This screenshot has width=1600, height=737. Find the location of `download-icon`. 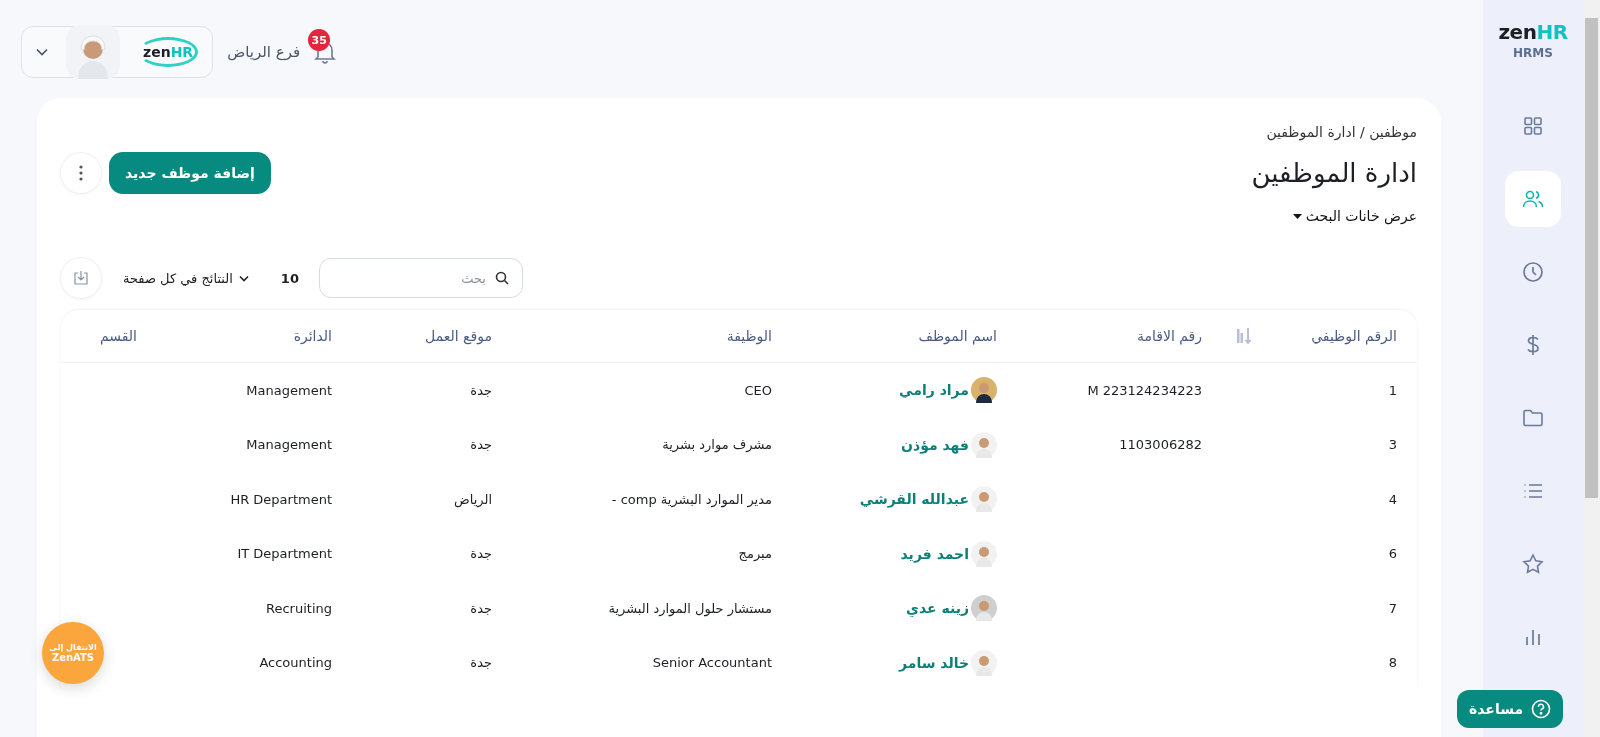

download-icon is located at coordinates (81, 278).